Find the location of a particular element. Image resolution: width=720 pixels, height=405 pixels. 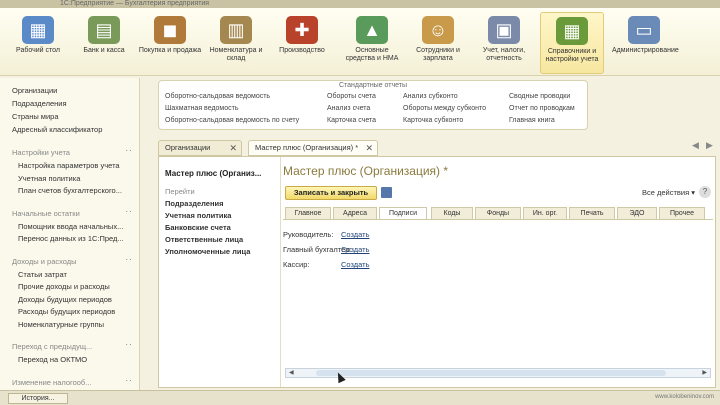

nav-link-responsible: Ответственные лица is located at coordinates (204, 239).